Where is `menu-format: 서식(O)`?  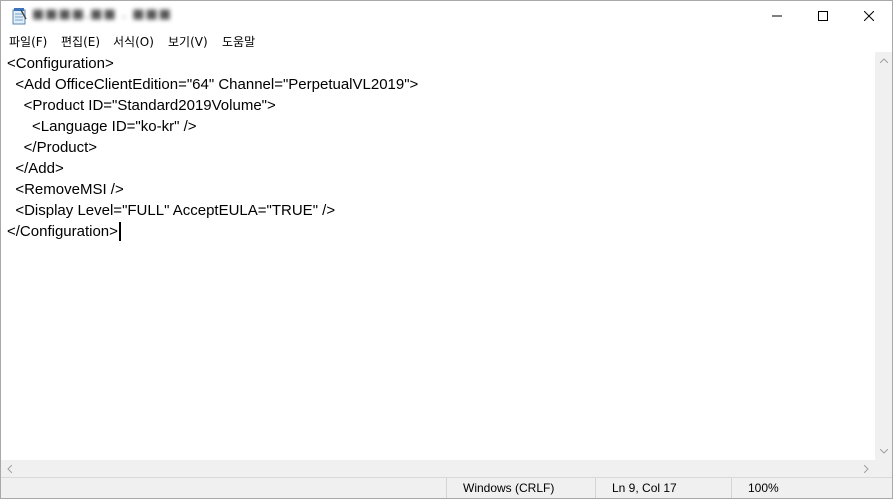 menu-format: 서식(O) is located at coordinates (133, 41).